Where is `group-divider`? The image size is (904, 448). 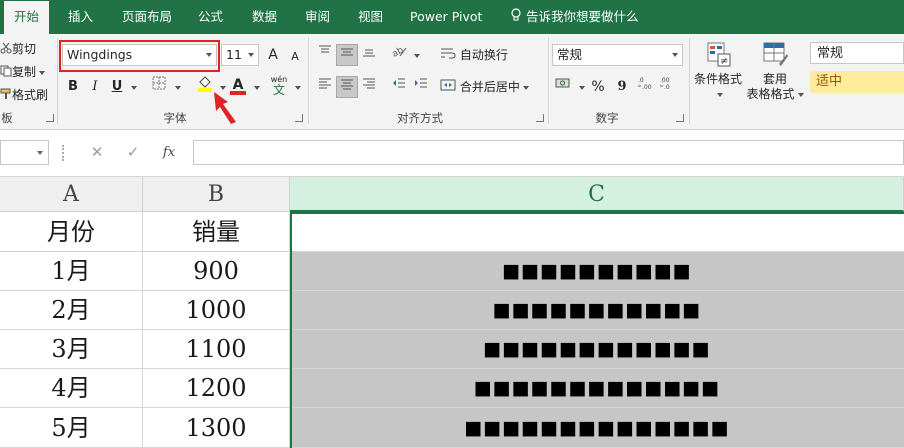 group-divider is located at coordinates (689, 81).